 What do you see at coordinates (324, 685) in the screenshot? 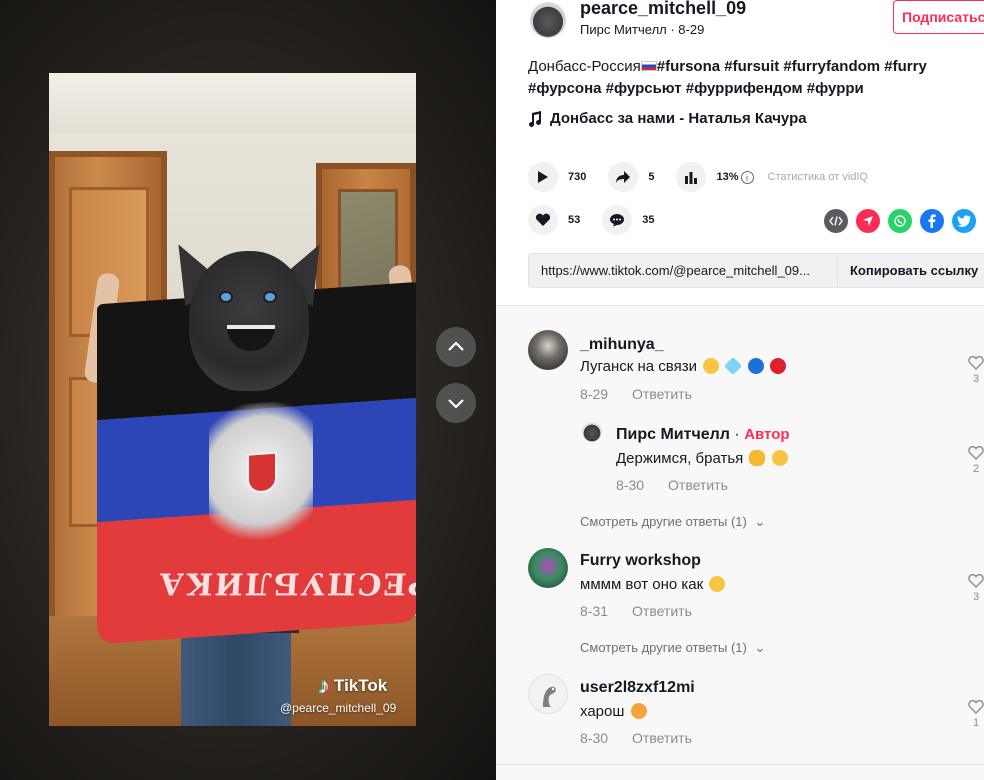
I see `tiktok-note-icon: ♪` at bounding box center [324, 685].